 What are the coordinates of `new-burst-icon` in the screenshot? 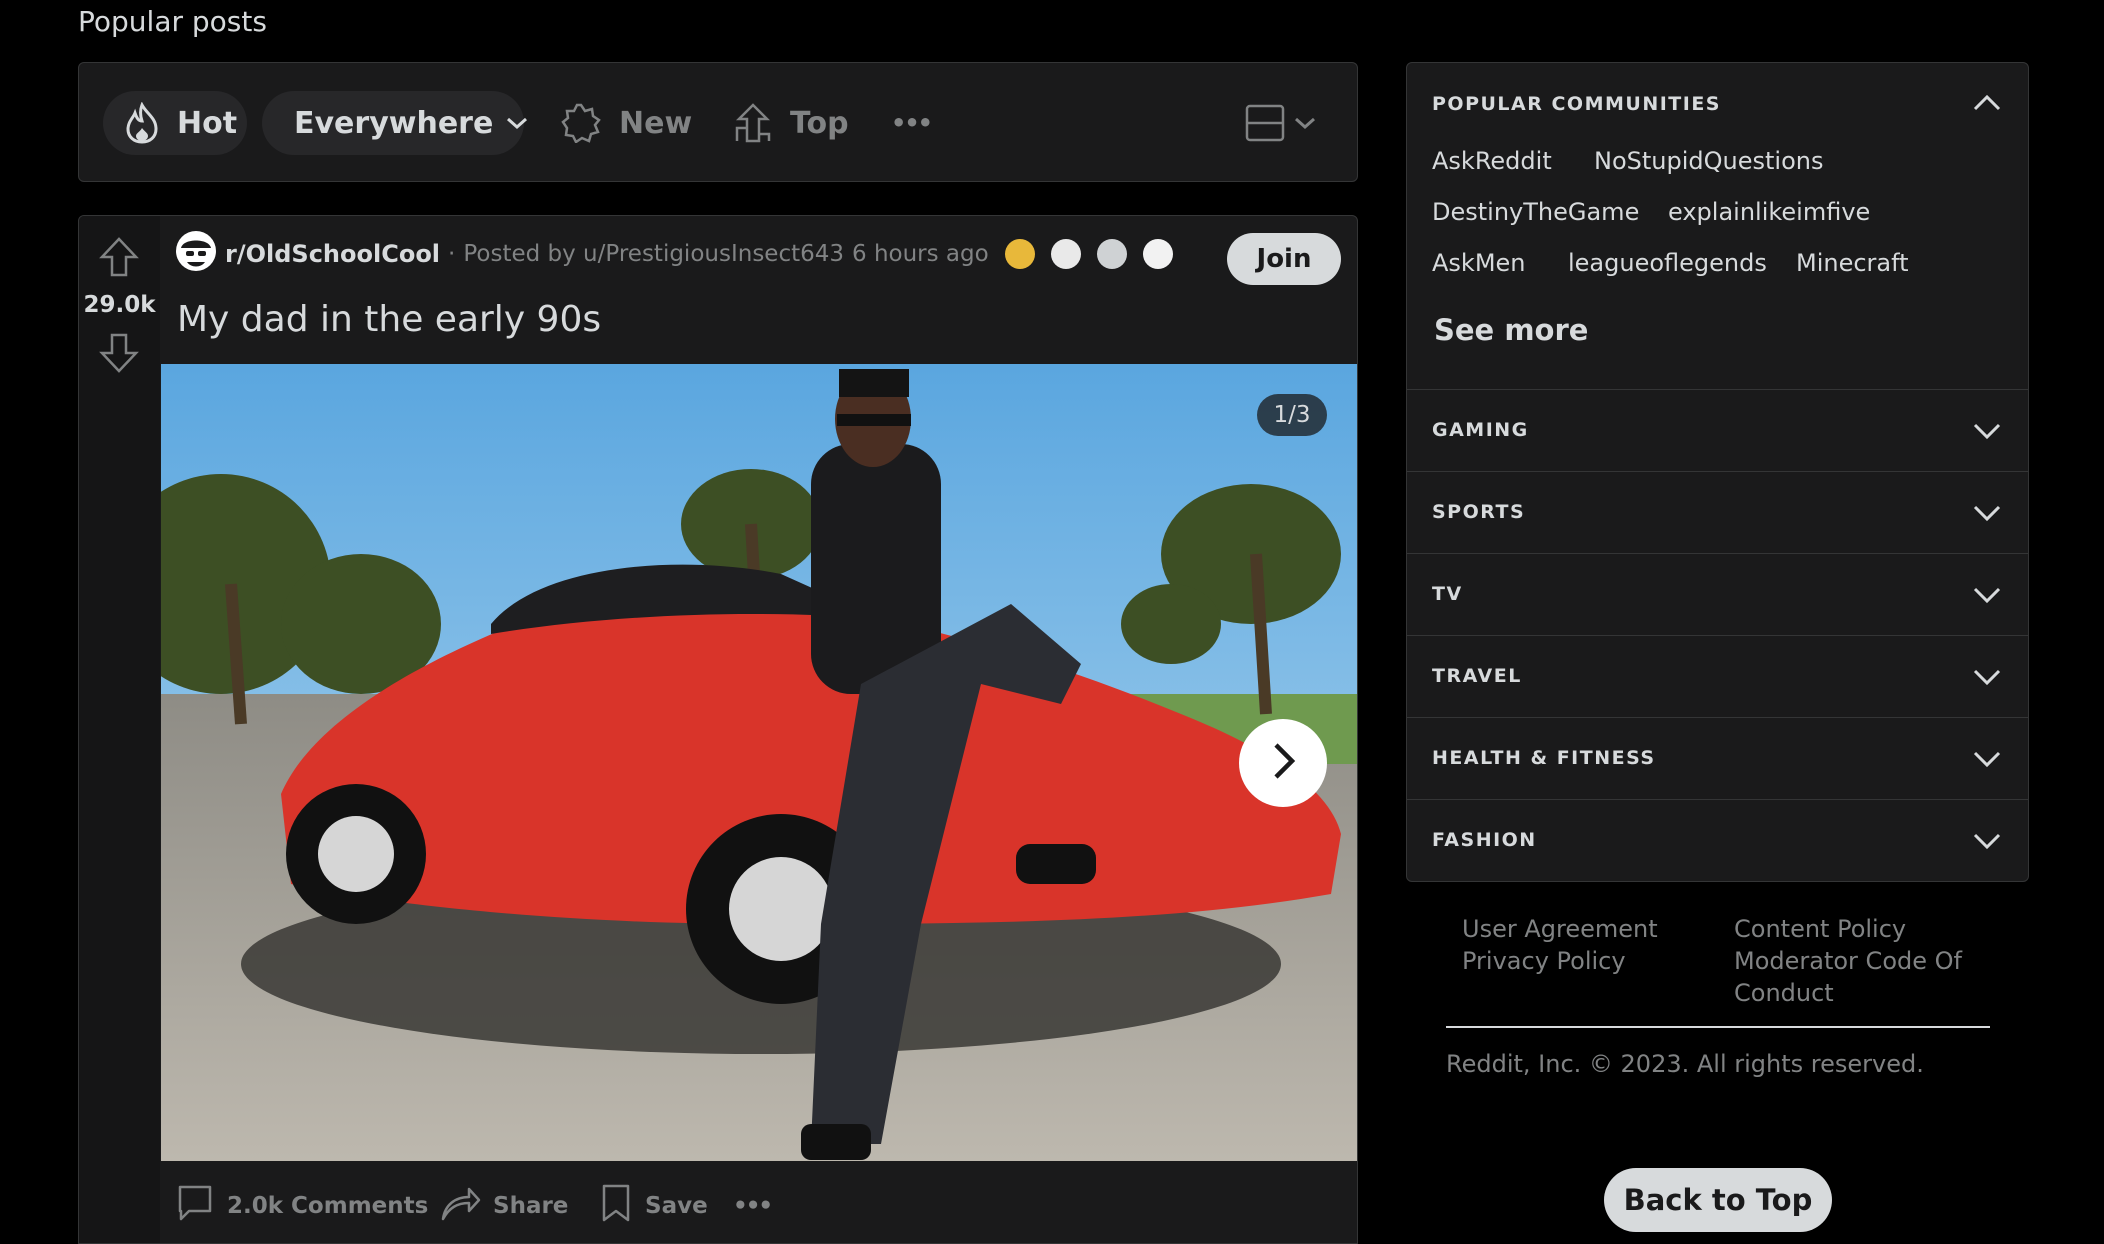 It's located at (581, 123).